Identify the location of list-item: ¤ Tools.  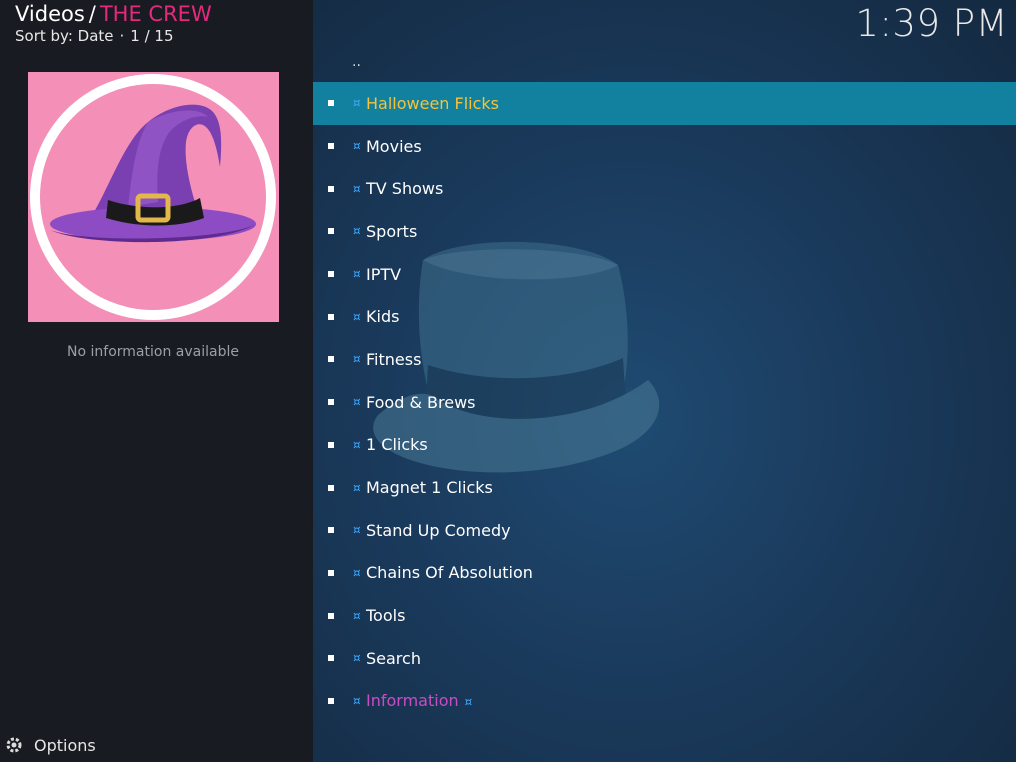
(664, 615).